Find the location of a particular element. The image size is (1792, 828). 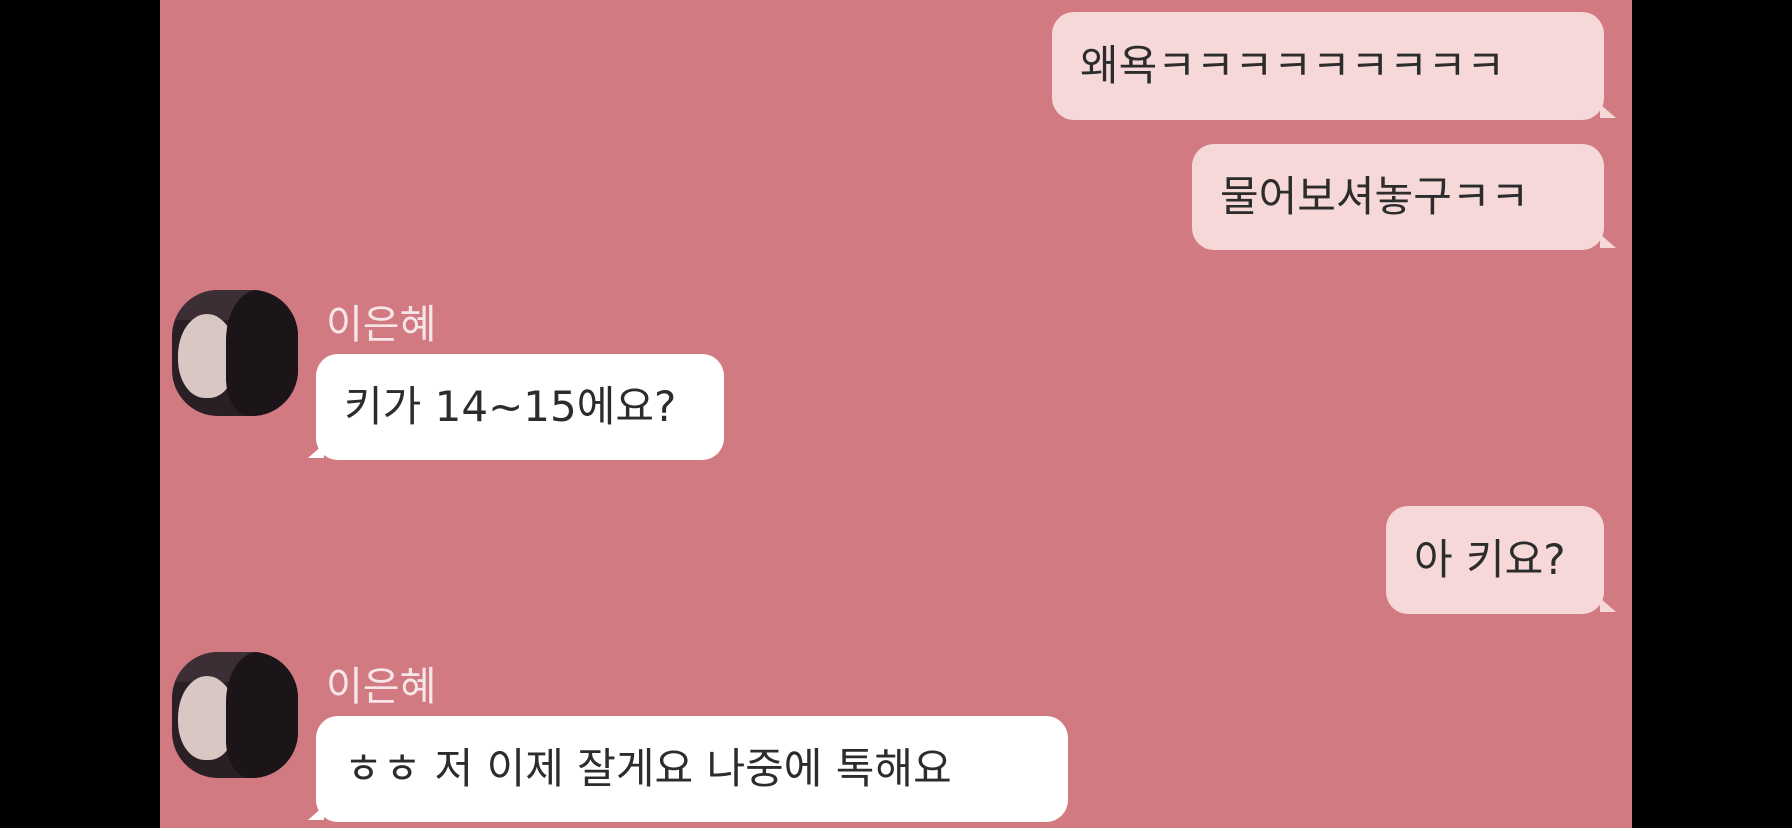

incoming-message-bubble: ㅎㅎ 저 이제 잘게요 나중에 톡해요 is located at coordinates (692, 769).